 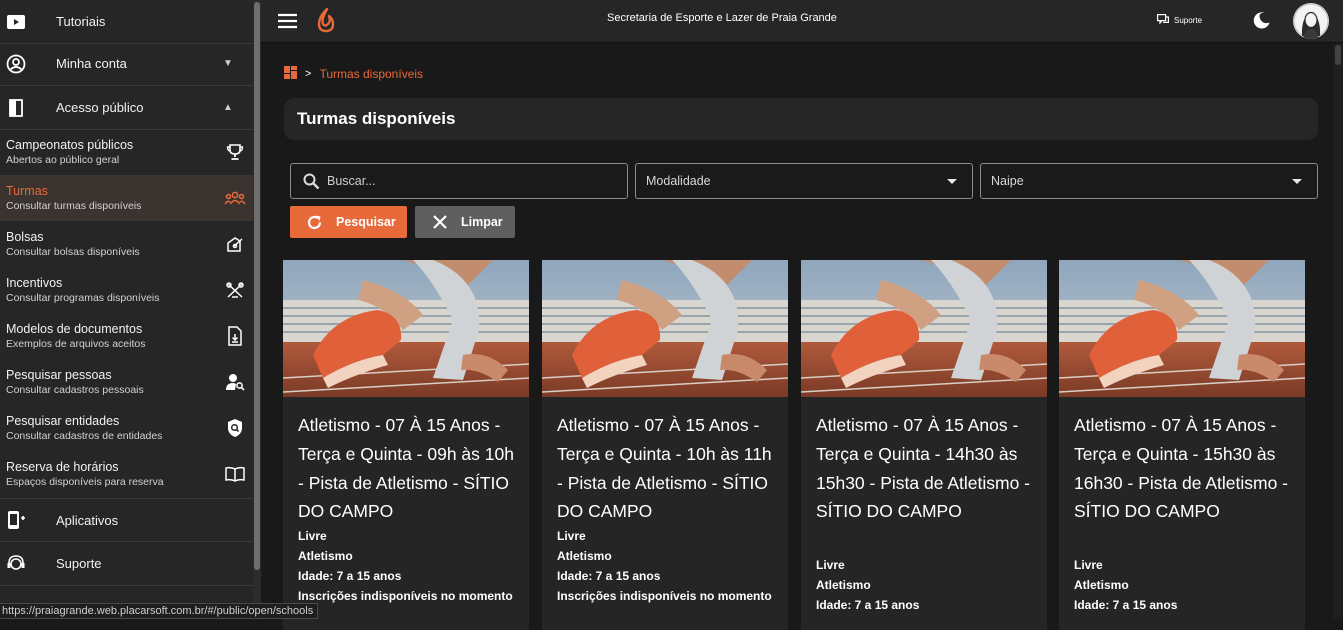 I want to click on search-field, so click(x=459, y=181).